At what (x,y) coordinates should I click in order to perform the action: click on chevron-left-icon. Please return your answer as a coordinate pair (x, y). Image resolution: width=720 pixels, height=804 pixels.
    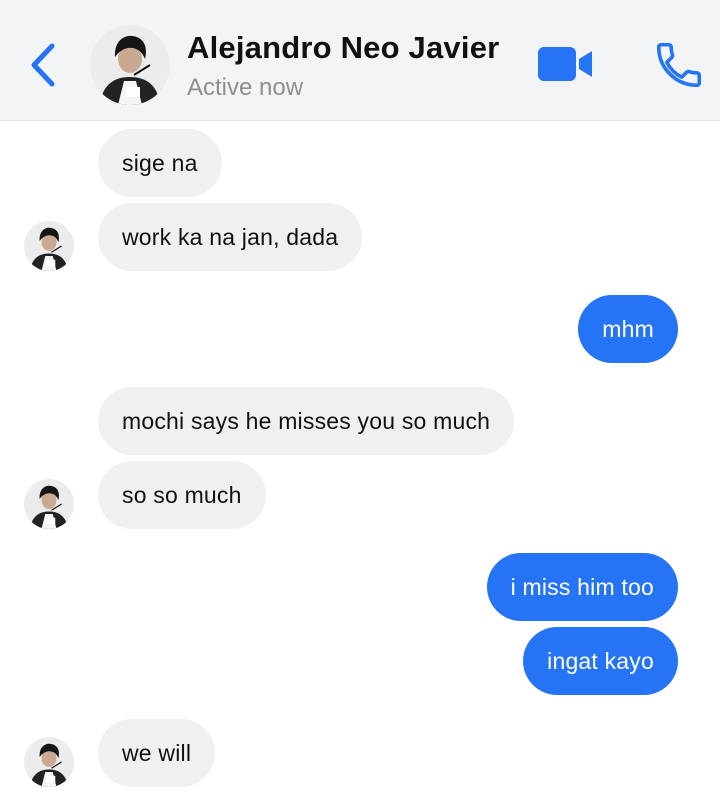
    Looking at the image, I should click on (43, 65).